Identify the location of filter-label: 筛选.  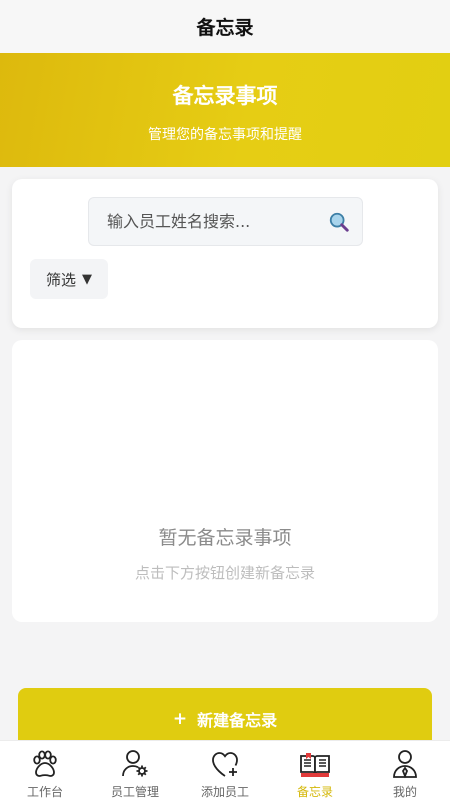
(60, 279).